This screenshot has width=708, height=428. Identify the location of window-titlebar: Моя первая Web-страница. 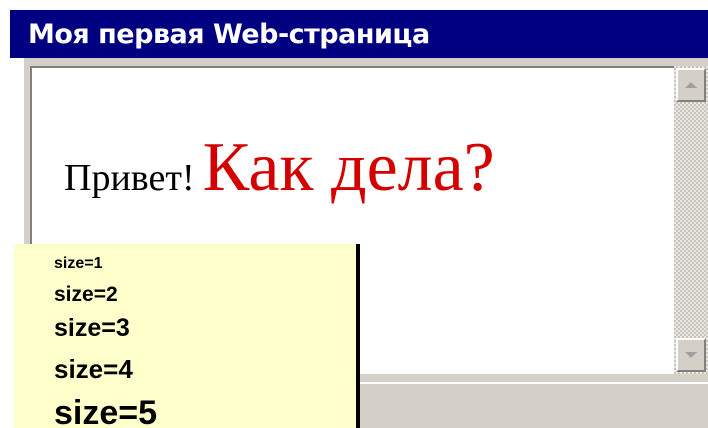
(359, 34).